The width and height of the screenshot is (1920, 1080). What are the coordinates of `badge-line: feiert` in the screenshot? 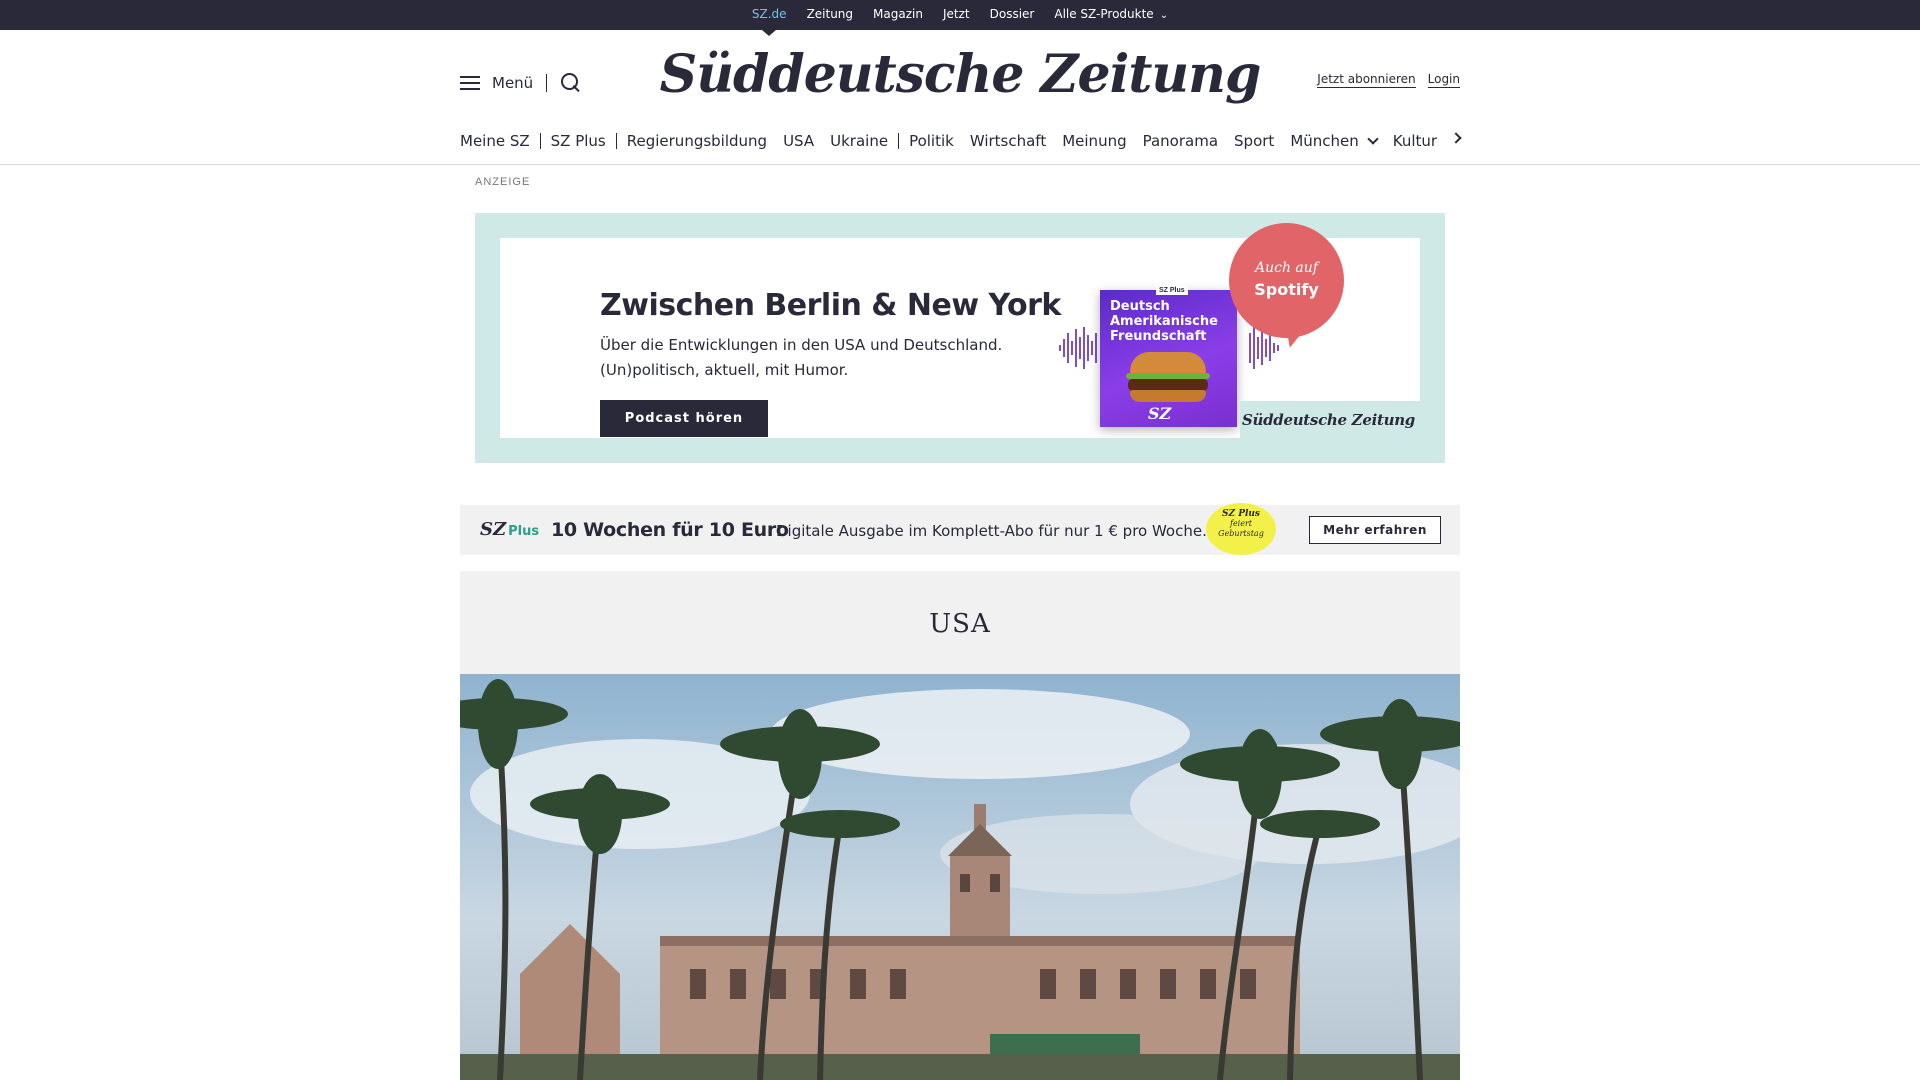 It's located at (1241, 523).